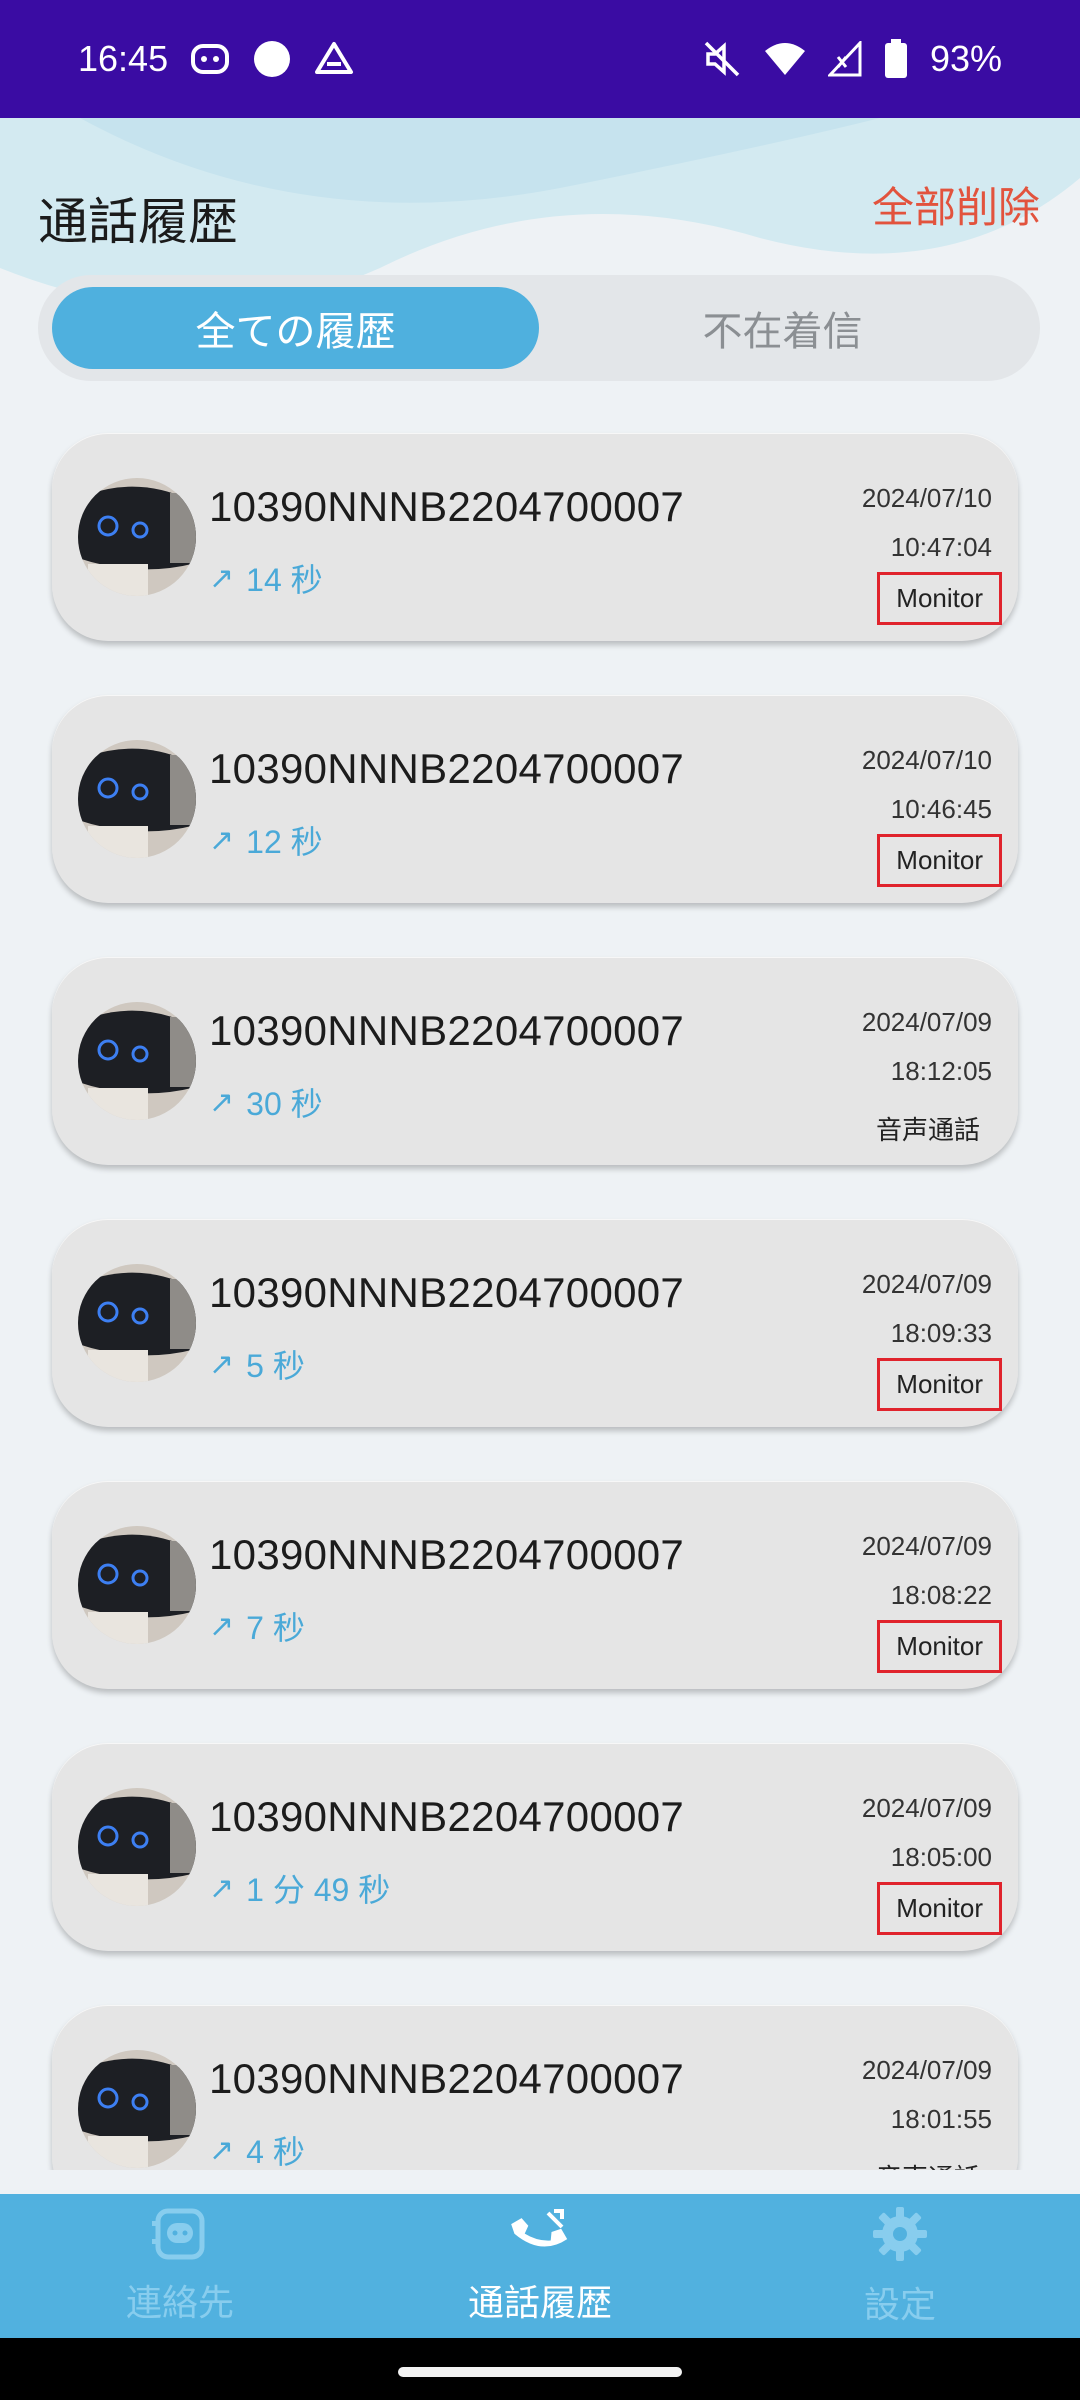 This screenshot has width=1080, height=2400. I want to click on gear-icon, so click(900, 2238).